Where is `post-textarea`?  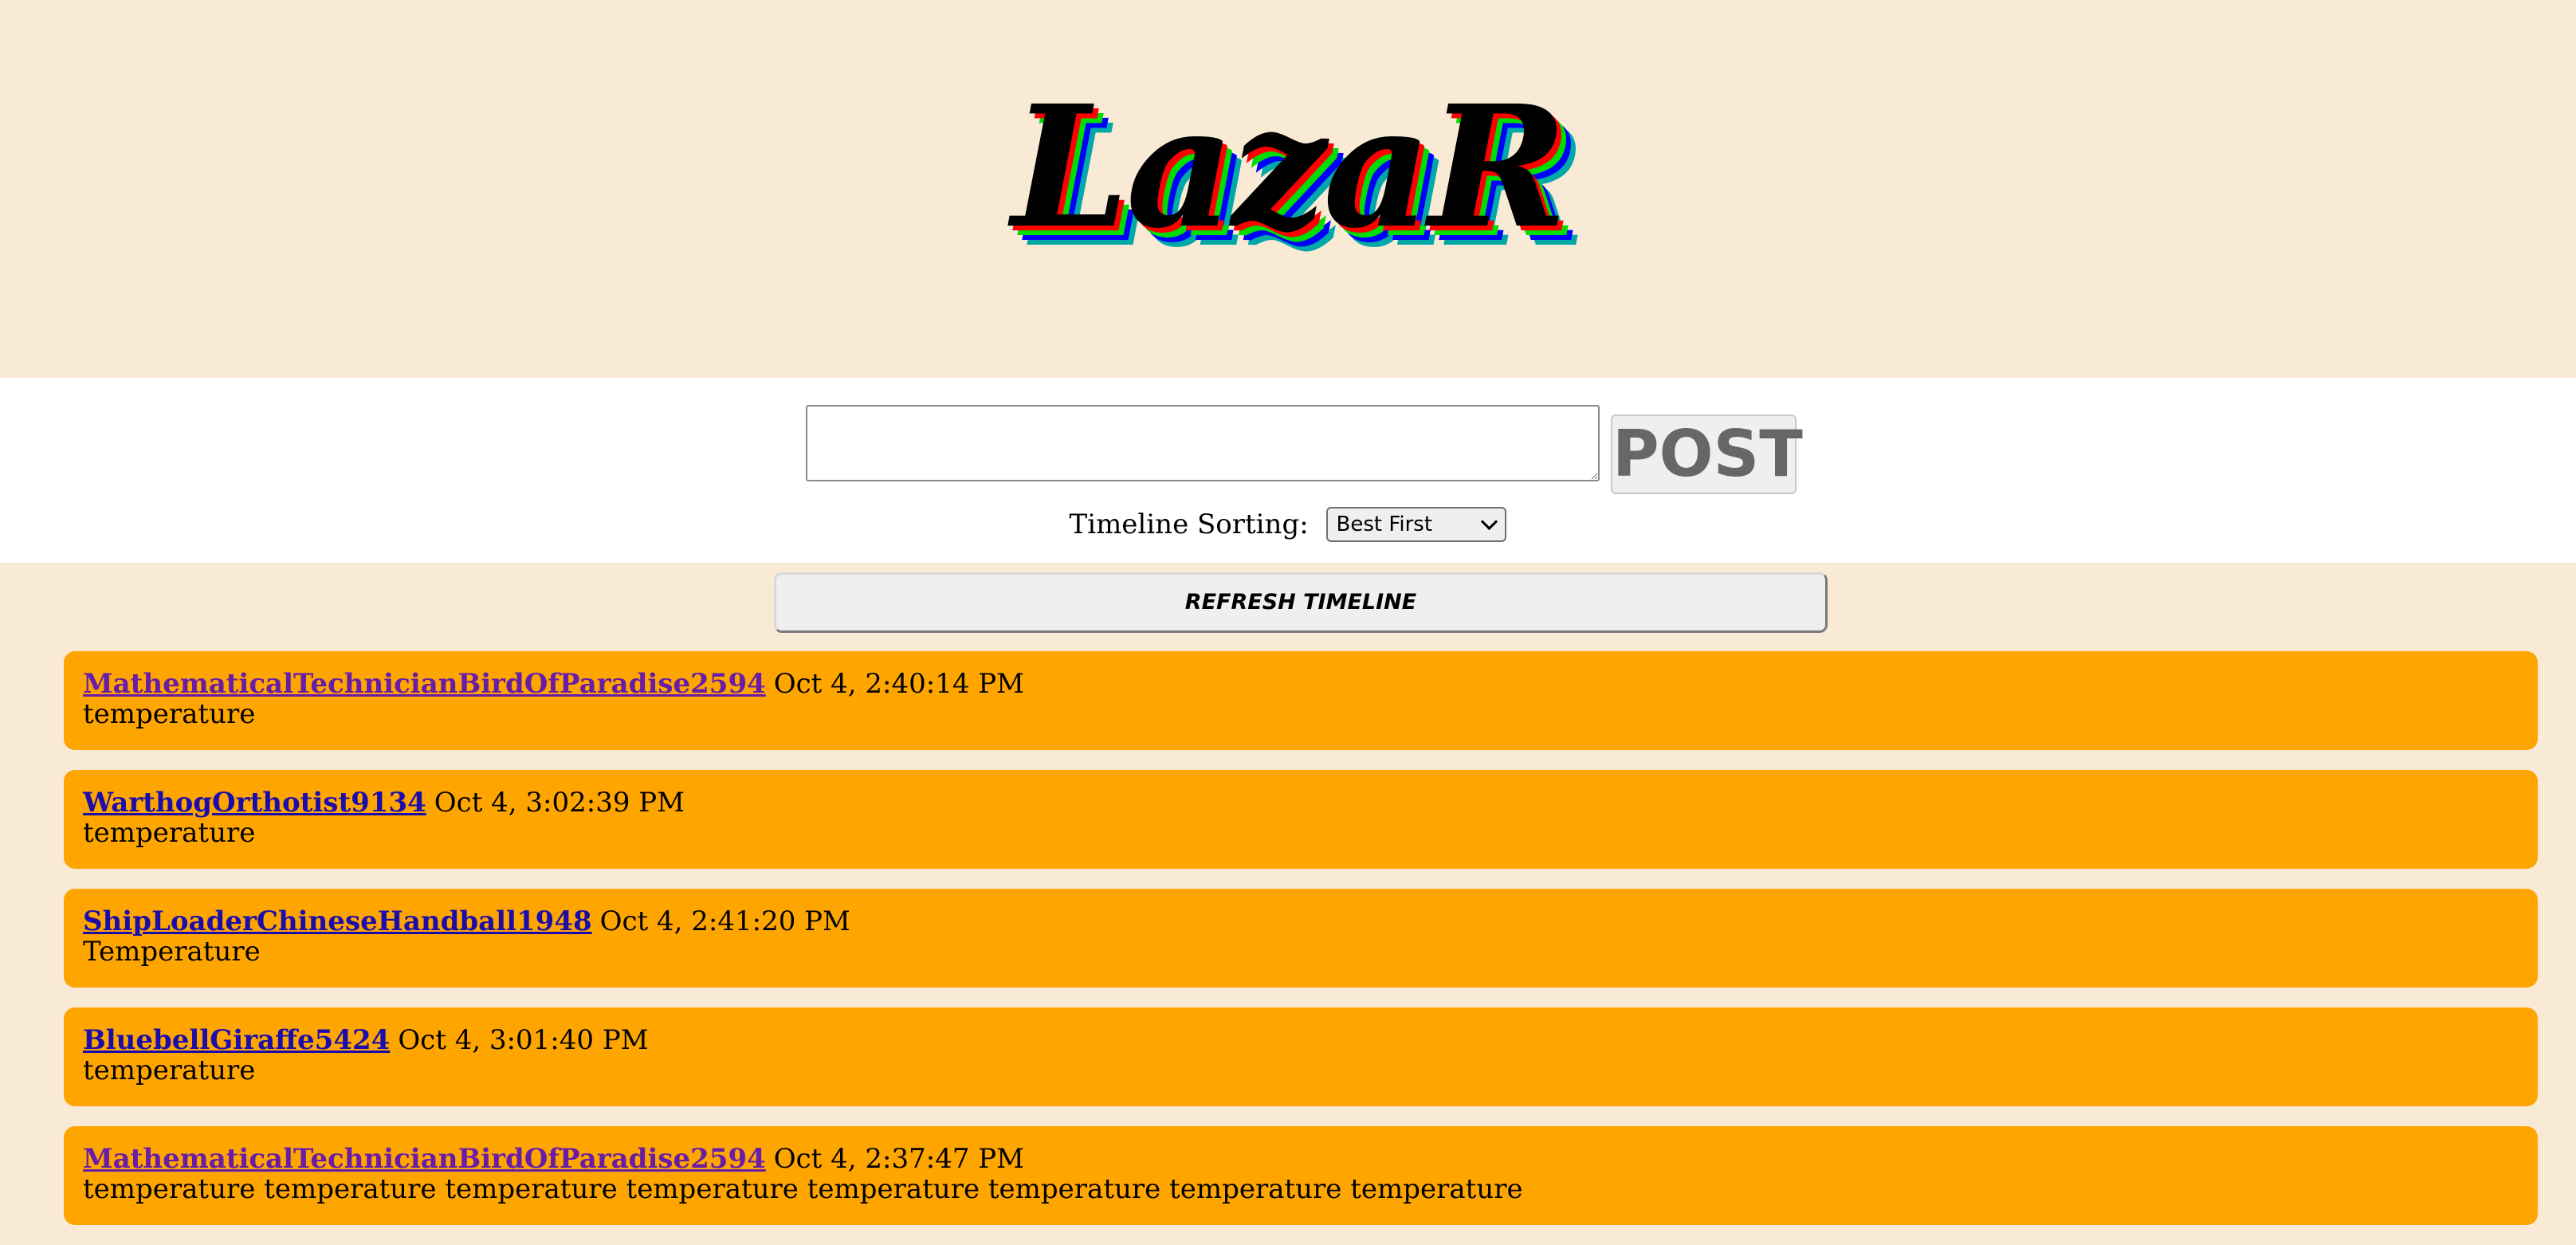 post-textarea is located at coordinates (1203, 443).